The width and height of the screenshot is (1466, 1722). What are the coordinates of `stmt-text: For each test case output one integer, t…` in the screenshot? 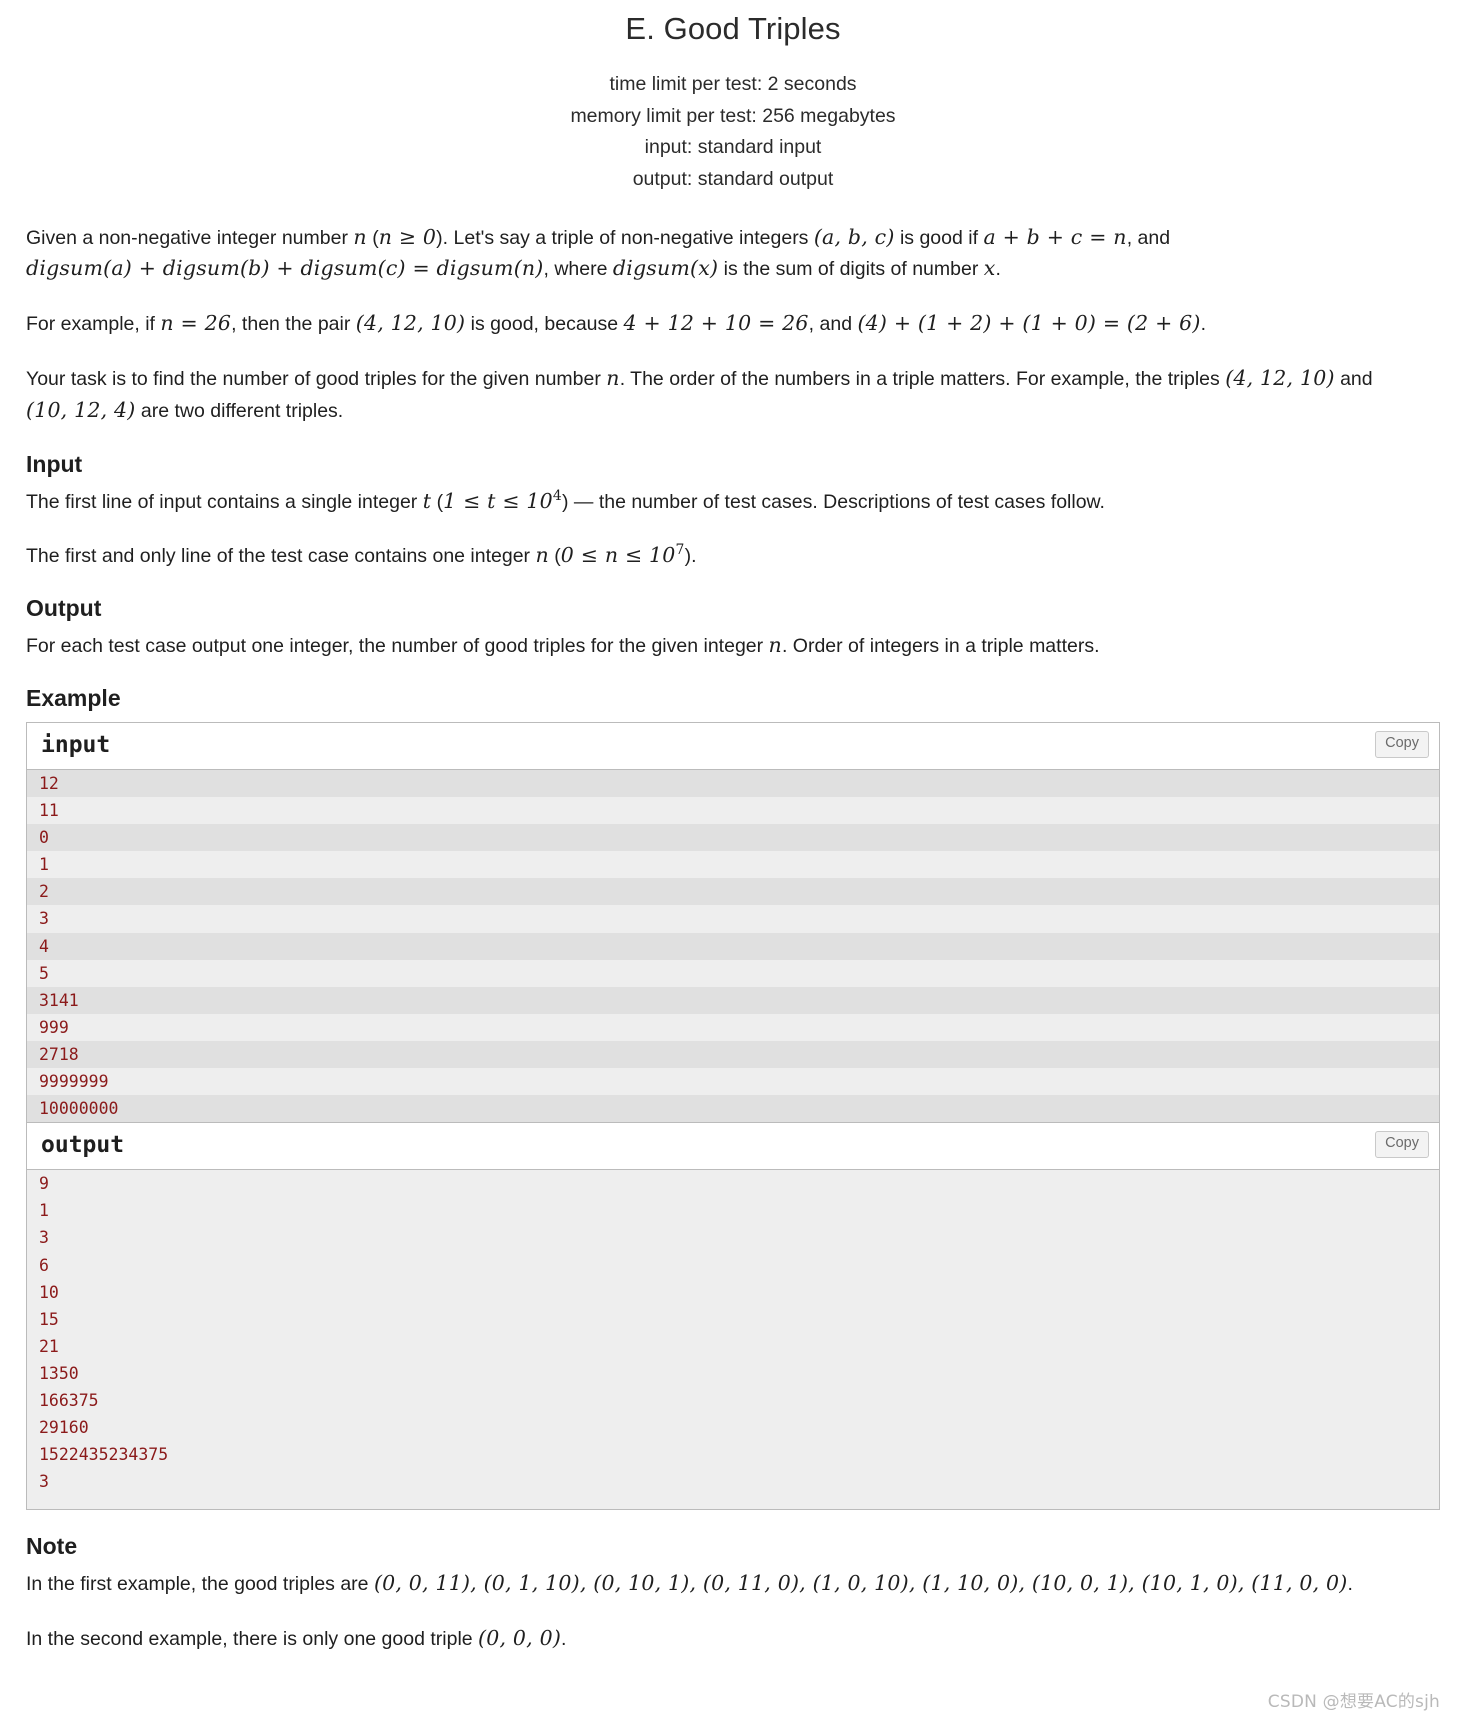 It's located at (397, 646).